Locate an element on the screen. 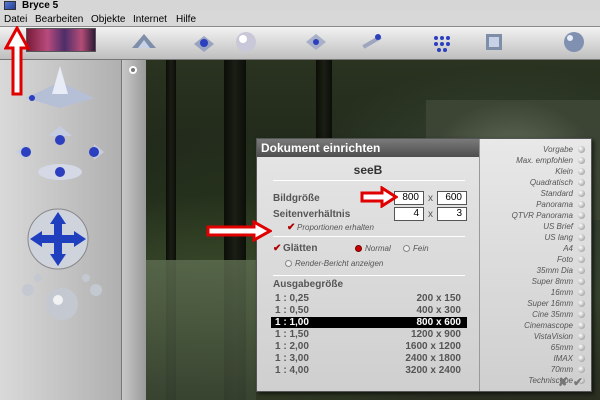 The image size is (600, 400). scene-thumbnail is located at coordinates (61, 40).